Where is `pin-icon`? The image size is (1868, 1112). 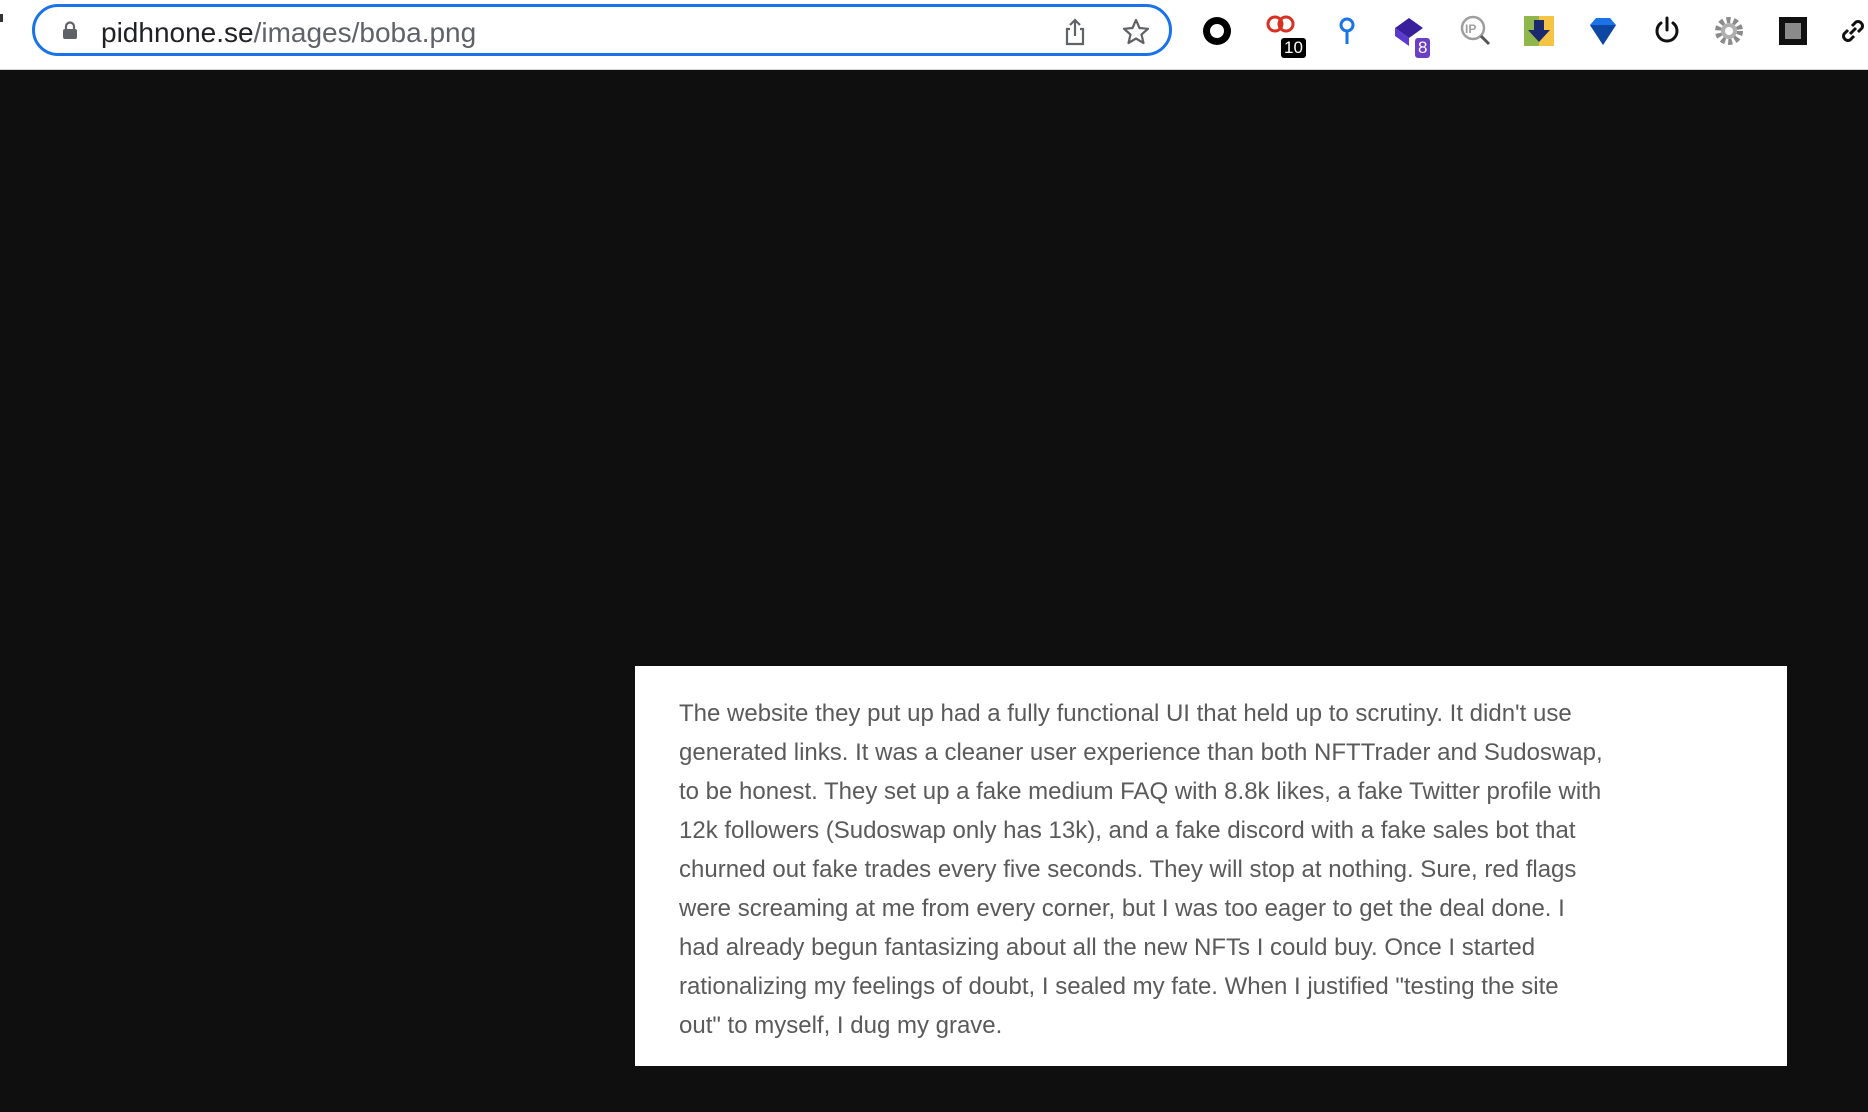
pin-icon is located at coordinates (1347, 31).